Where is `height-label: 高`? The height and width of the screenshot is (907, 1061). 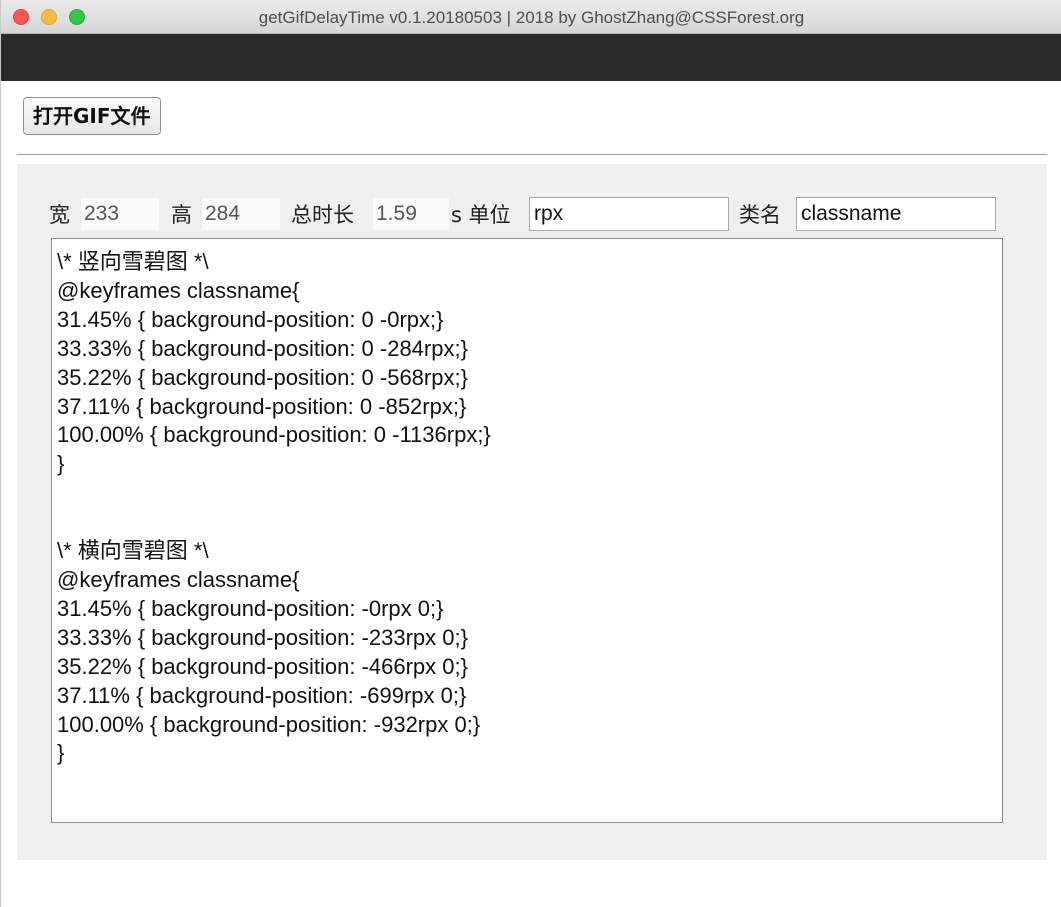 height-label: 高 is located at coordinates (181, 215).